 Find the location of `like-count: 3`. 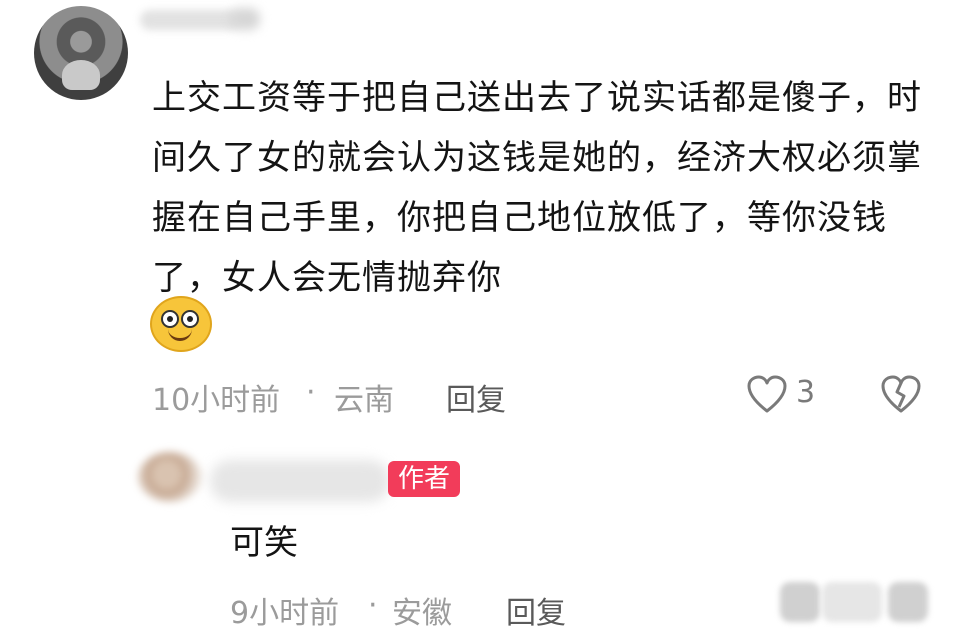

like-count: 3 is located at coordinates (806, 392).